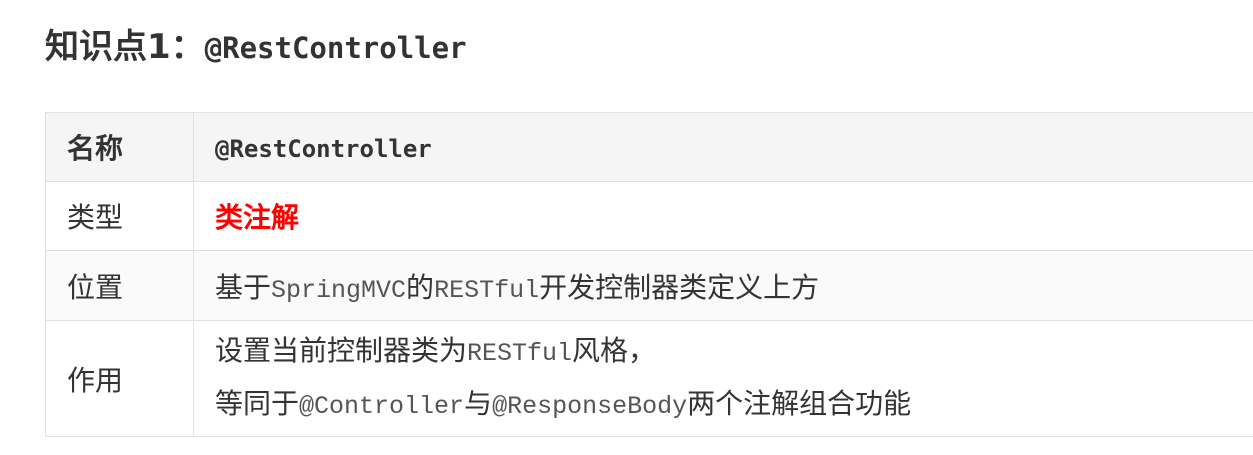 This screenshot has width=1253, height=455. Describe the element at coordinates (723, 147) in the screenshot. I see `header-value-cell: @RestController` at that location.